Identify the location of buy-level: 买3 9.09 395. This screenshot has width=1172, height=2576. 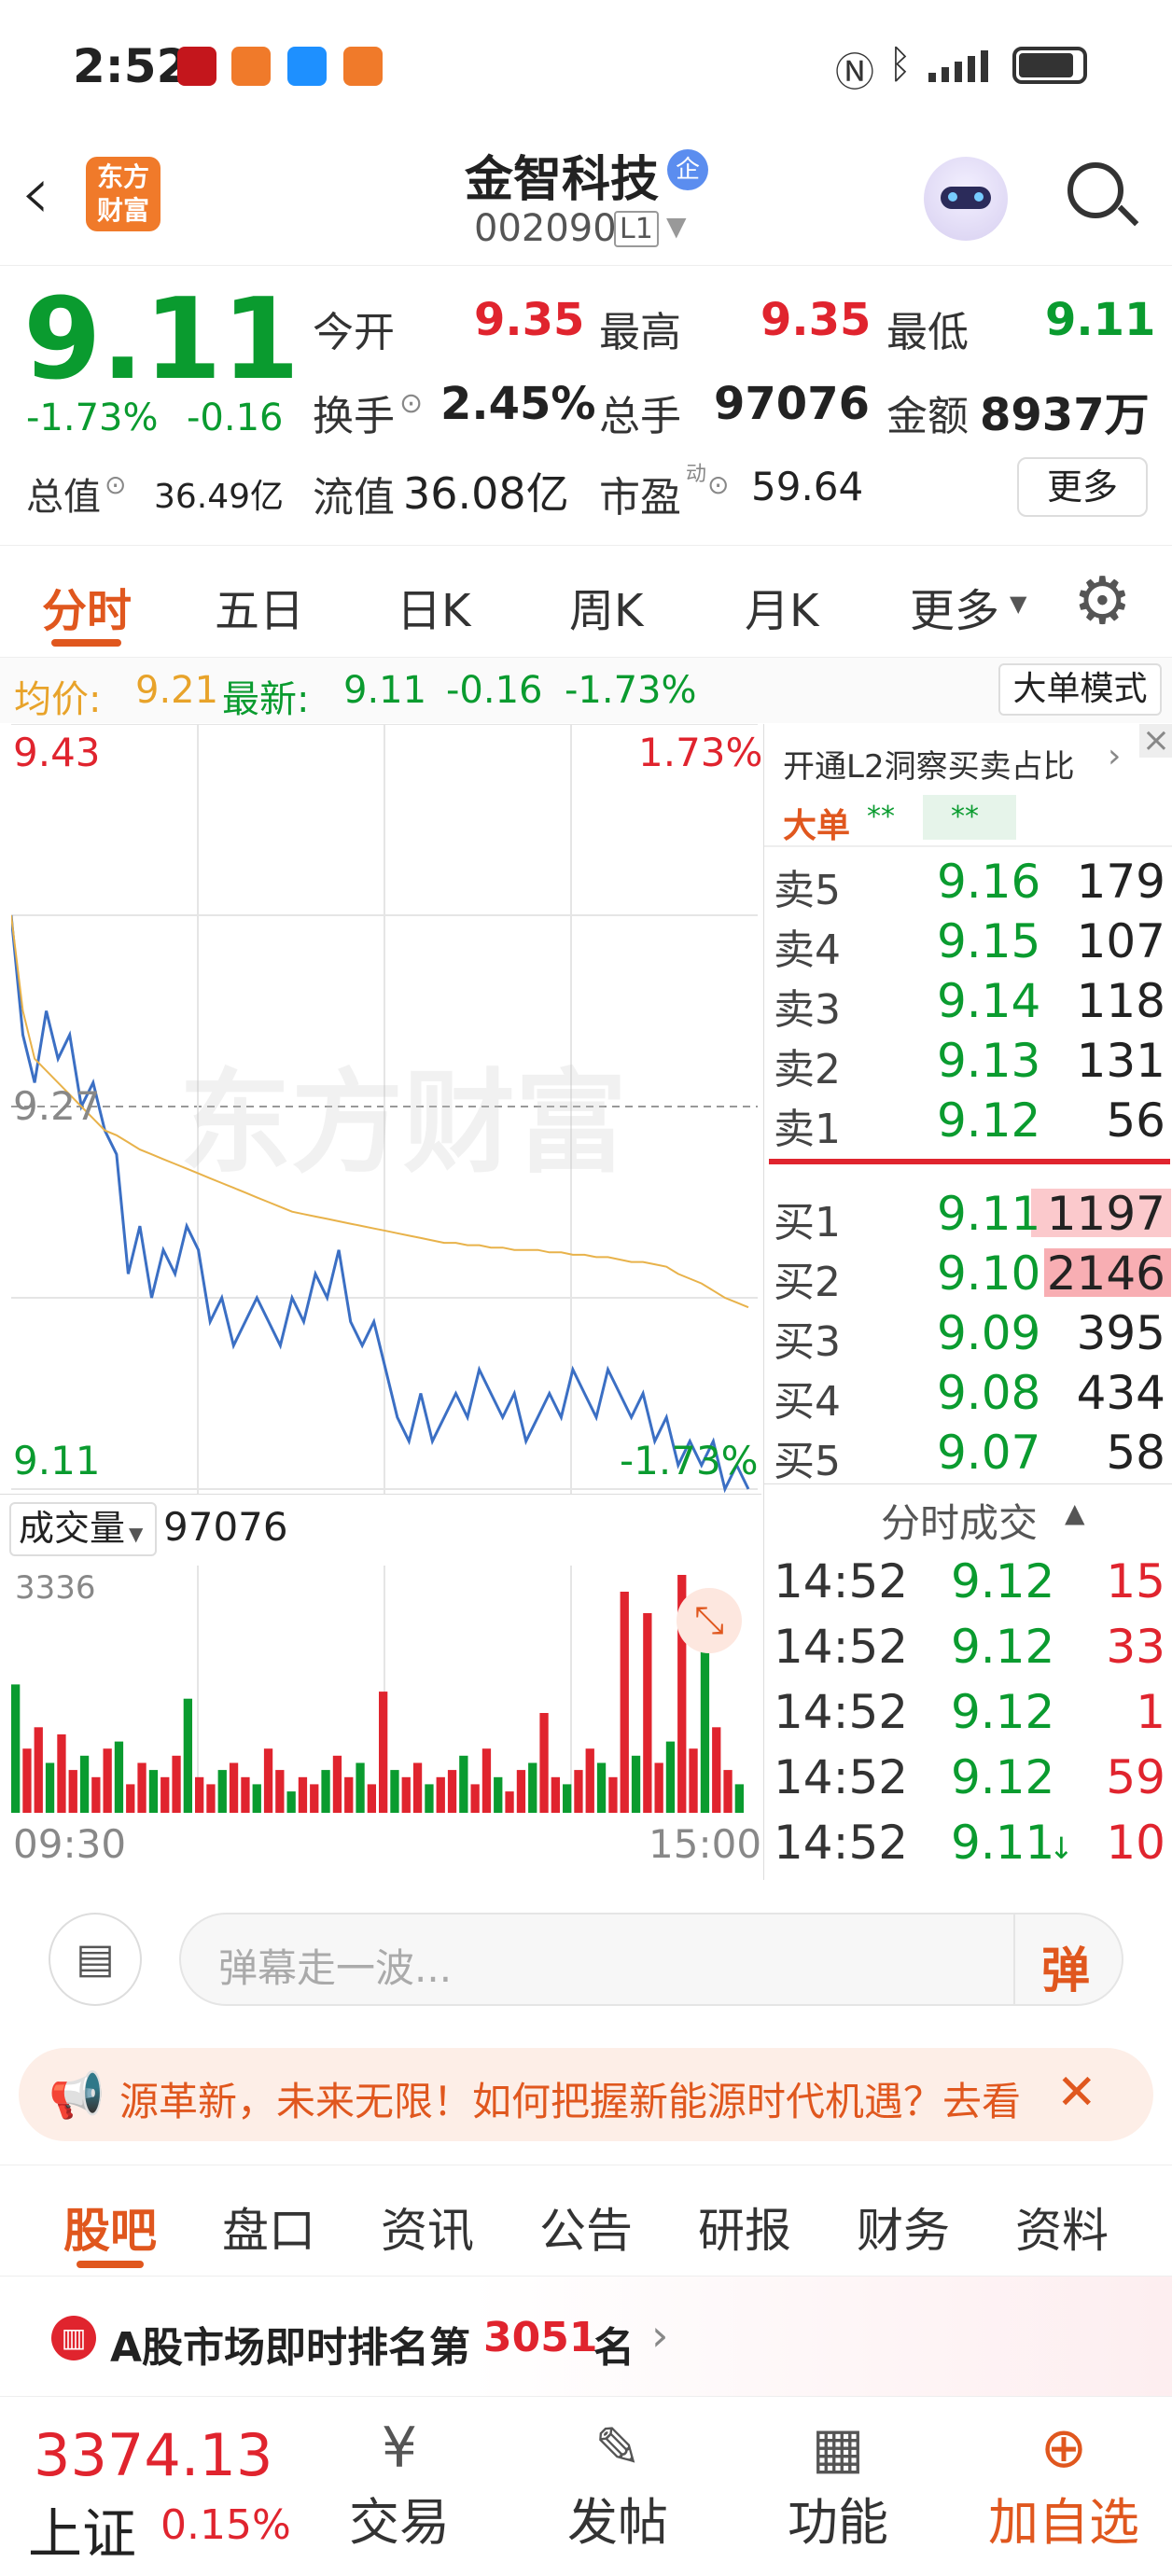
(968, 1335).